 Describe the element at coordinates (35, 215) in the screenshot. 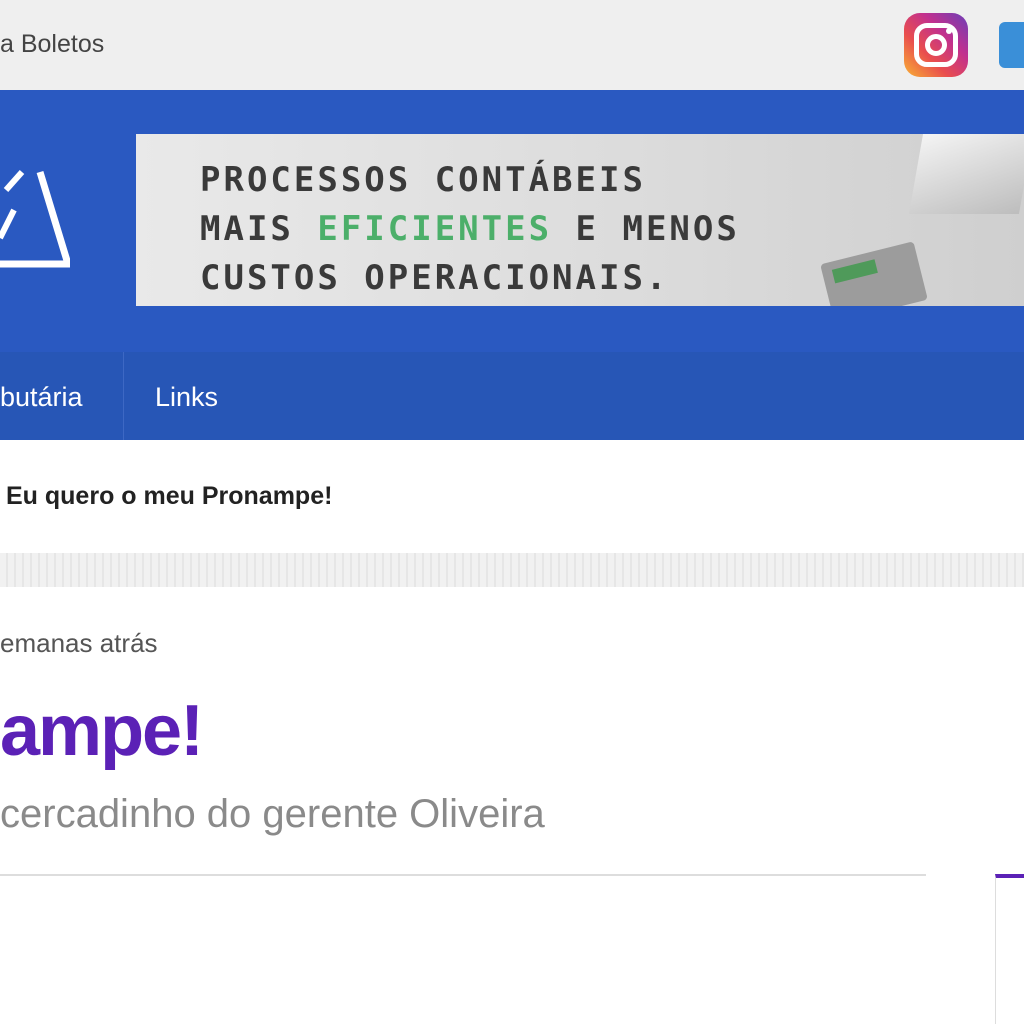

I see `logo` at that location.